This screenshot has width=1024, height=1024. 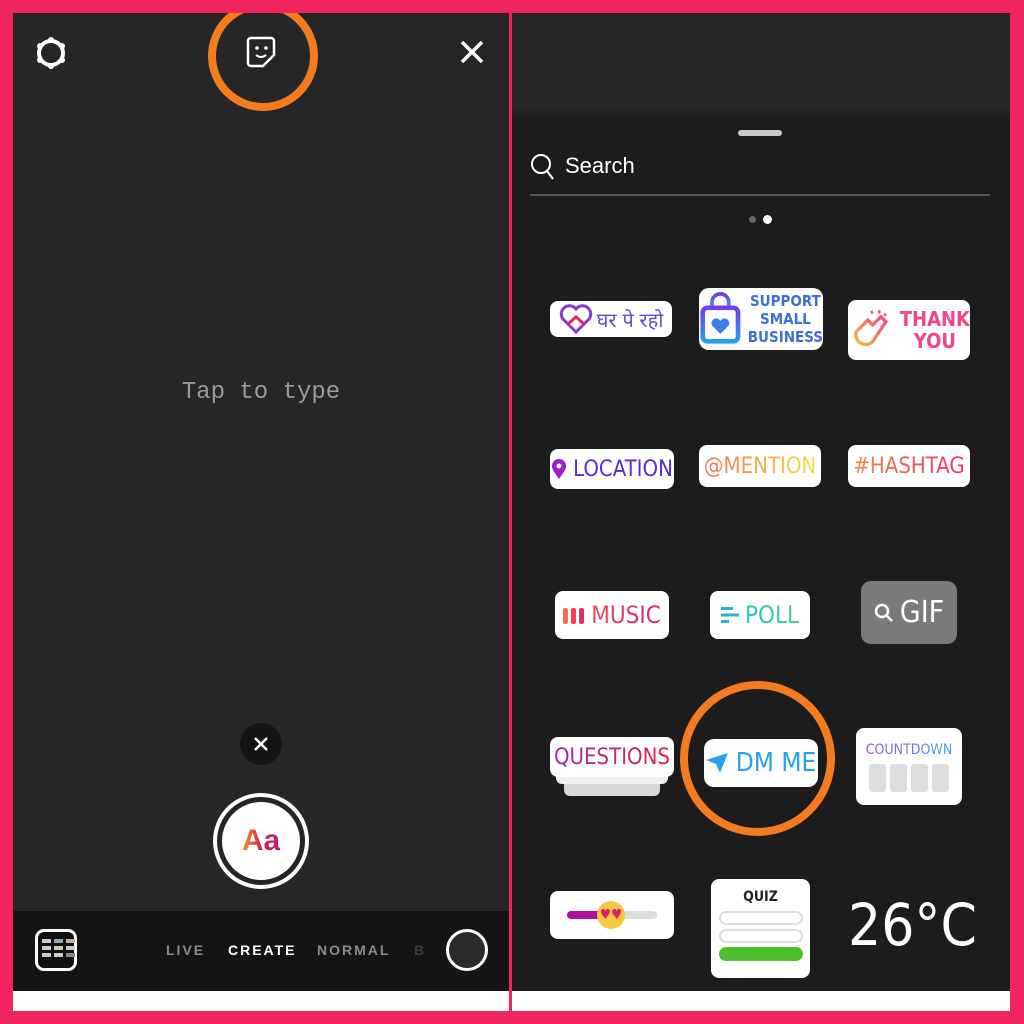 I want to click on gallery-icon, so click(x=56, y=950).